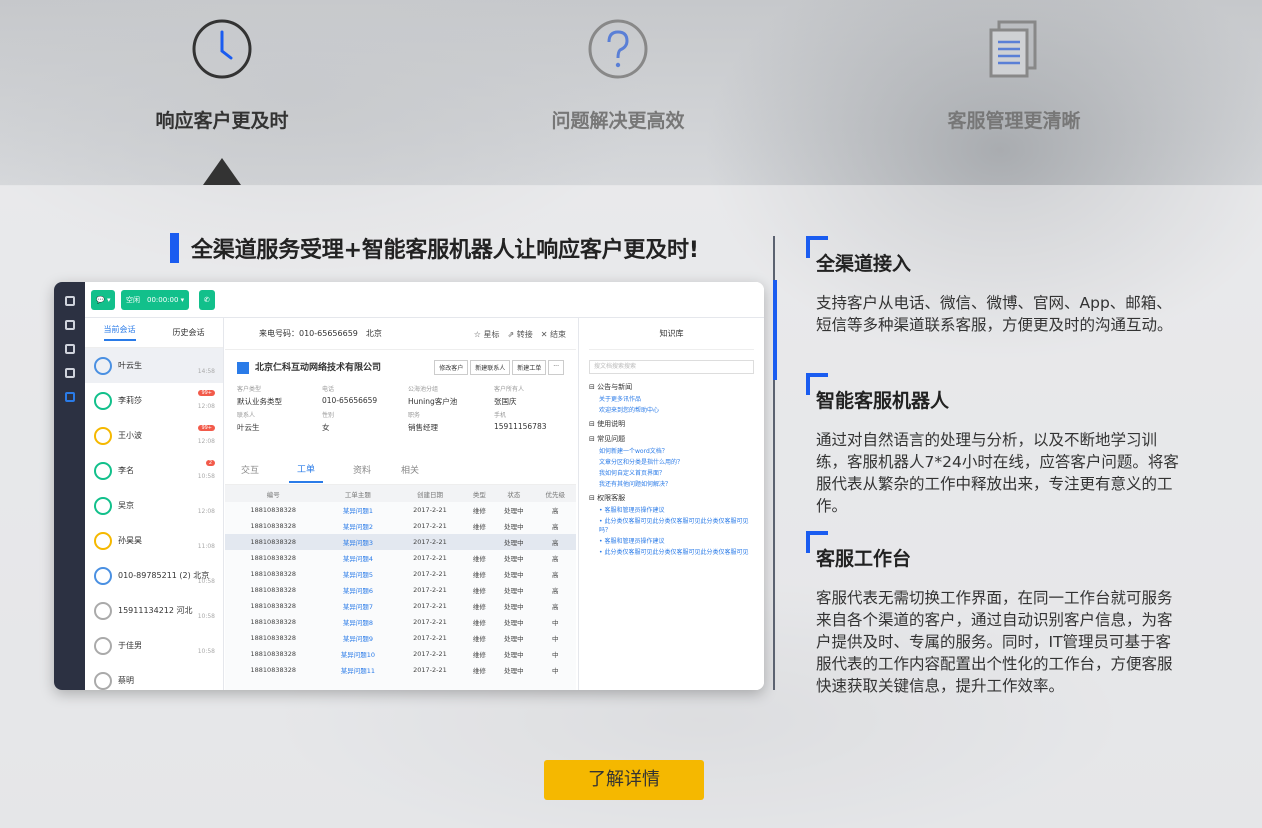  What do you see at coordinates (222, 171) in the screenshot?
I see `active-tab-indicator` at bounding box center [222, 171].